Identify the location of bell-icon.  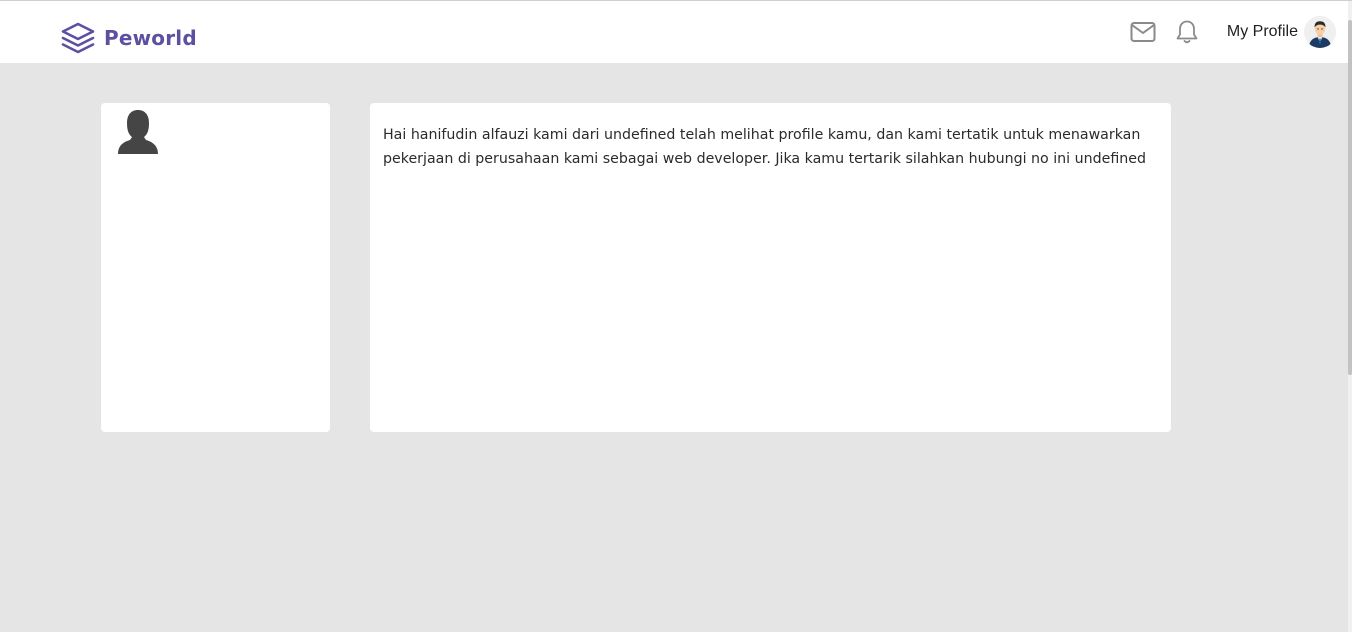
(1187, 32).